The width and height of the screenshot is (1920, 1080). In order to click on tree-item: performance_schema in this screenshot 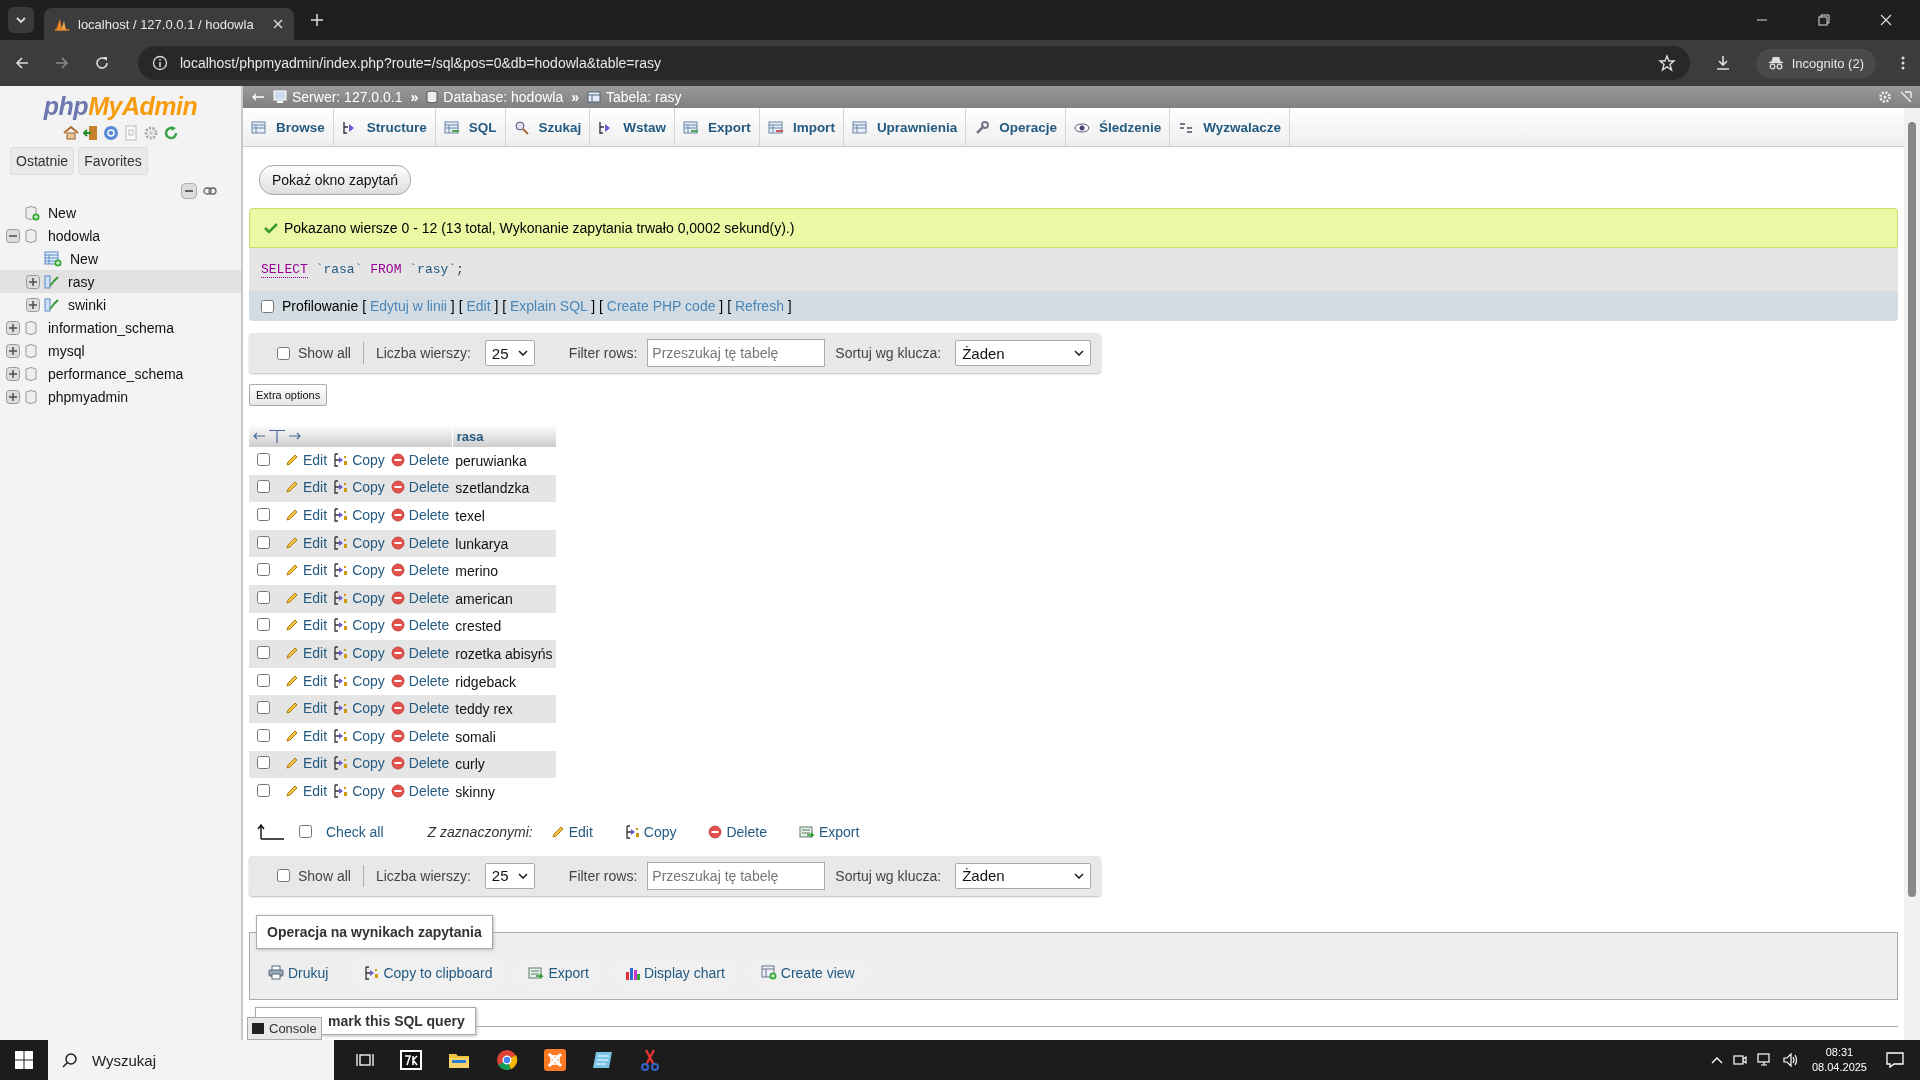, I will do `click(120, 373)`.